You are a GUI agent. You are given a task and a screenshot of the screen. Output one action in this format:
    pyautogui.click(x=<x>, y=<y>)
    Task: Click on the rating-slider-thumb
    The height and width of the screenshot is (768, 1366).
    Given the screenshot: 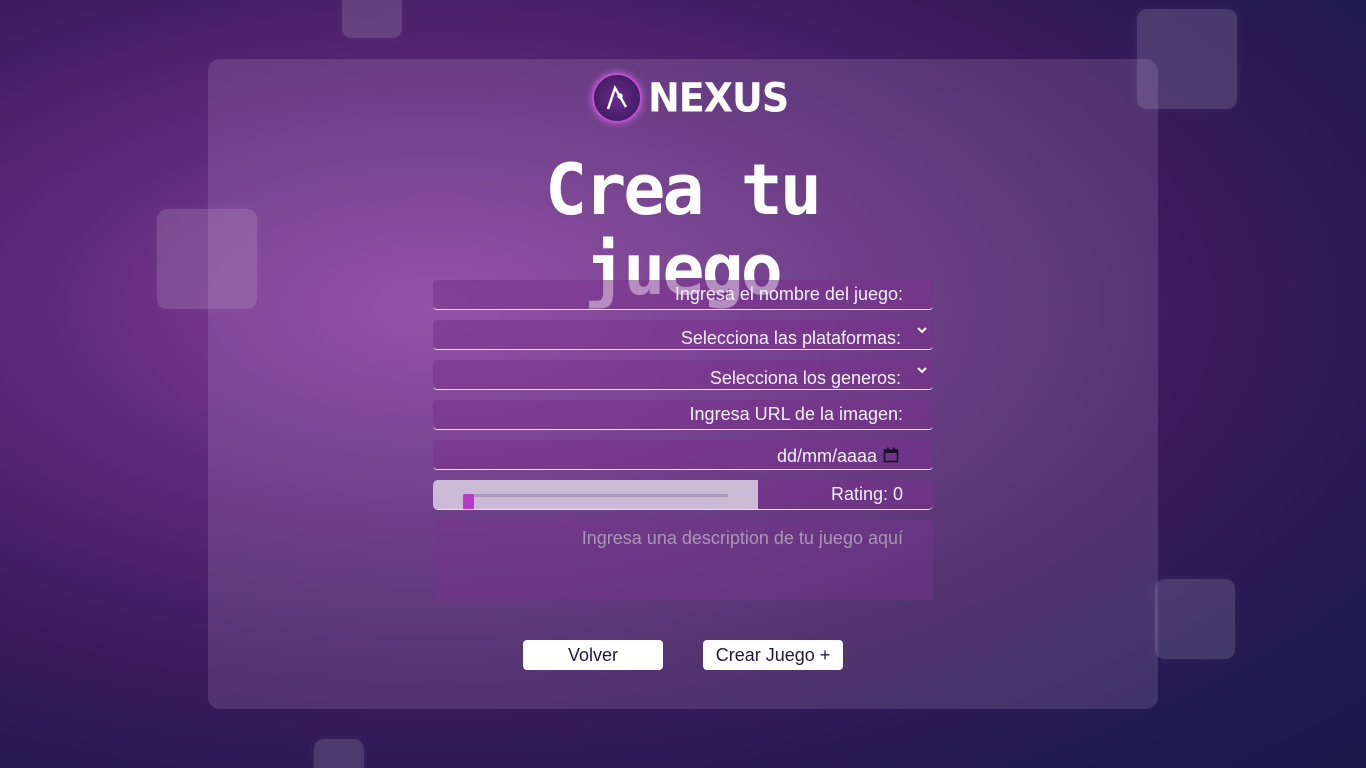 What is the action you would take?
    pyautogui.click(x=468, y=501)
    